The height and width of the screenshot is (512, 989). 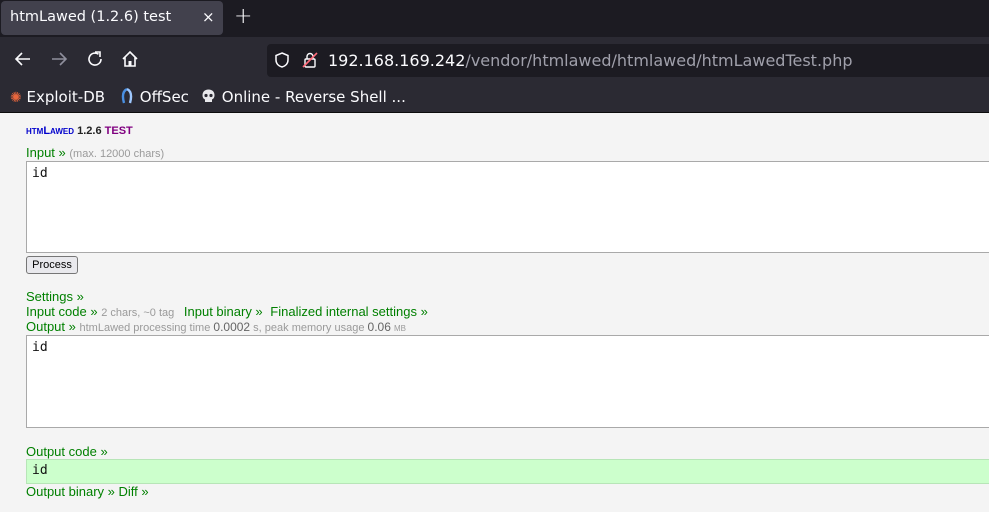 What do you see at coordinates (23, 59) in the screenshot?
I see `back-icon` at bounding box center [23, 59].